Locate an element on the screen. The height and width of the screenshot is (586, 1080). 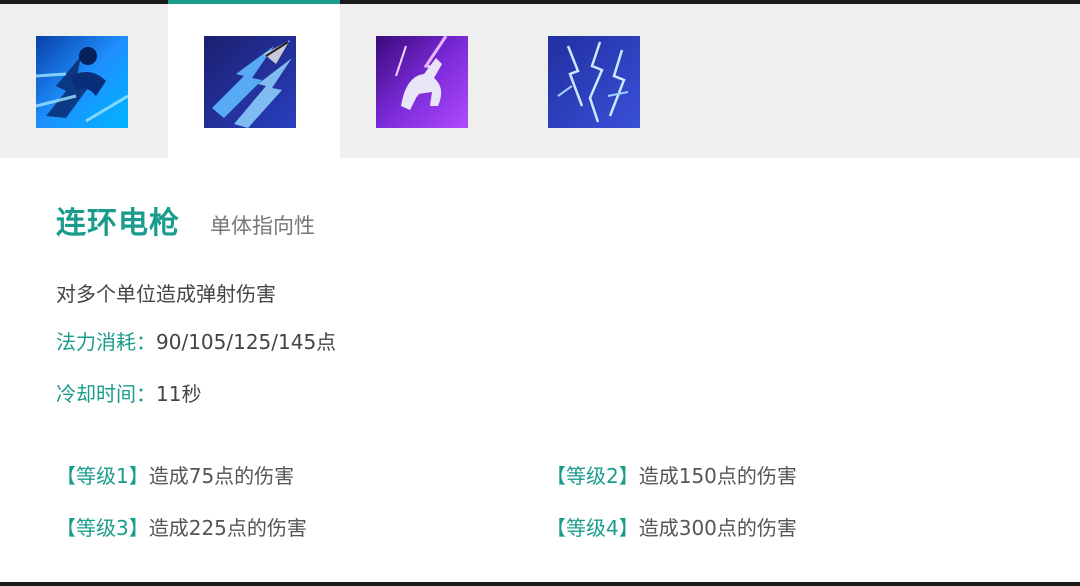
mana-cost-label: 法力消耗： is located at coordinates (106, 342).